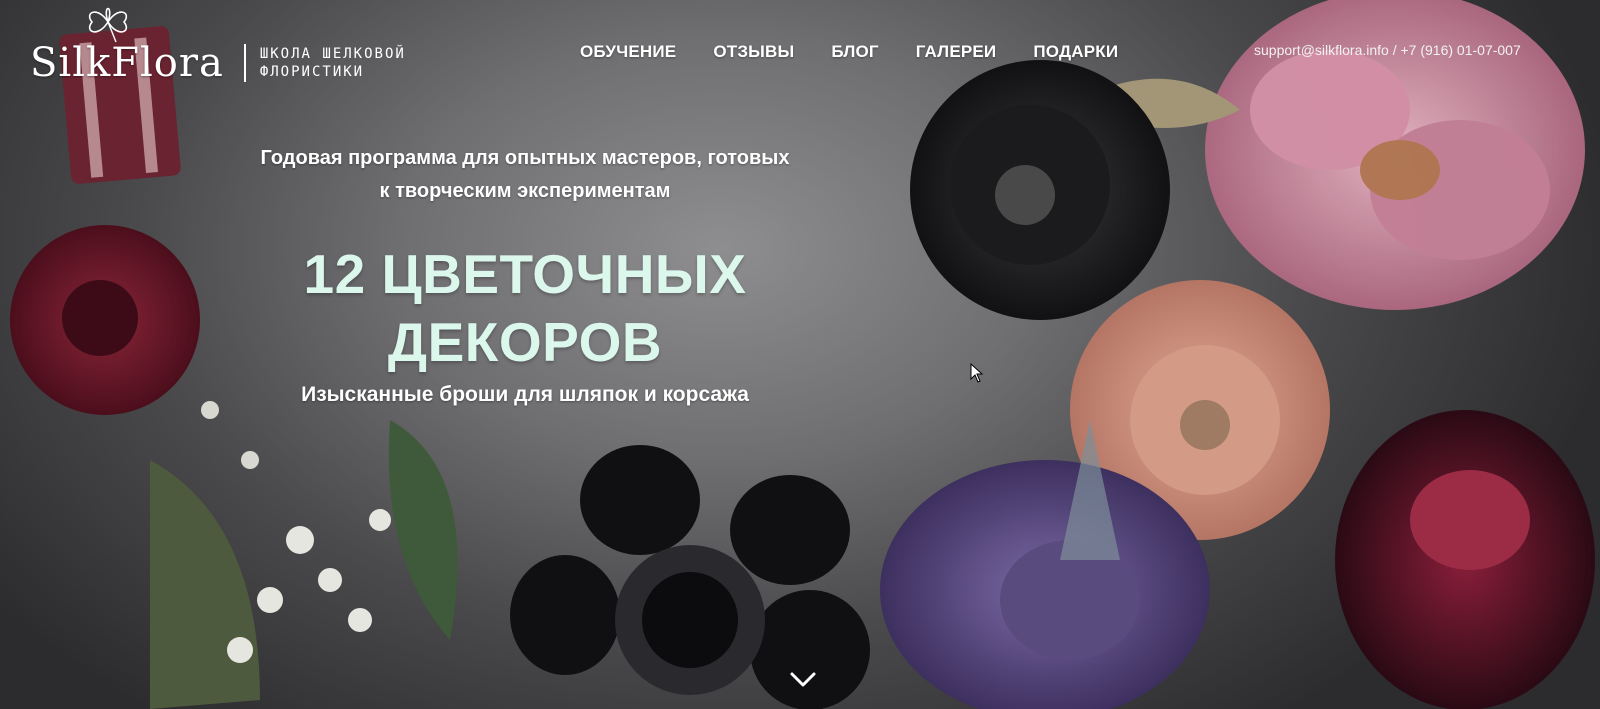  Describe the element at coordinates (525, 308) in the screenshot. I see `hero-headline: 12 ЦВЕТОЧНЫХ ДЕКОРОВ` at that location.